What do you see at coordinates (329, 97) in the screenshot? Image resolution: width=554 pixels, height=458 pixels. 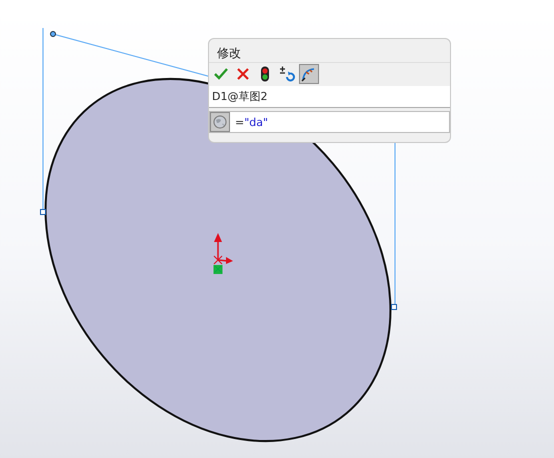 I see `dimension-name: D1@草图2` at bounding box center [329, 97].